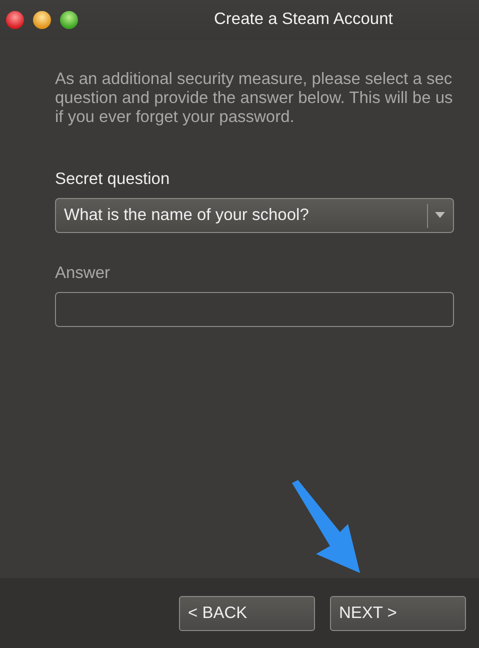  What do you see at coordinates (15, 20) in the screenshot?
I see `close-button` at bounding box center [15, 20].